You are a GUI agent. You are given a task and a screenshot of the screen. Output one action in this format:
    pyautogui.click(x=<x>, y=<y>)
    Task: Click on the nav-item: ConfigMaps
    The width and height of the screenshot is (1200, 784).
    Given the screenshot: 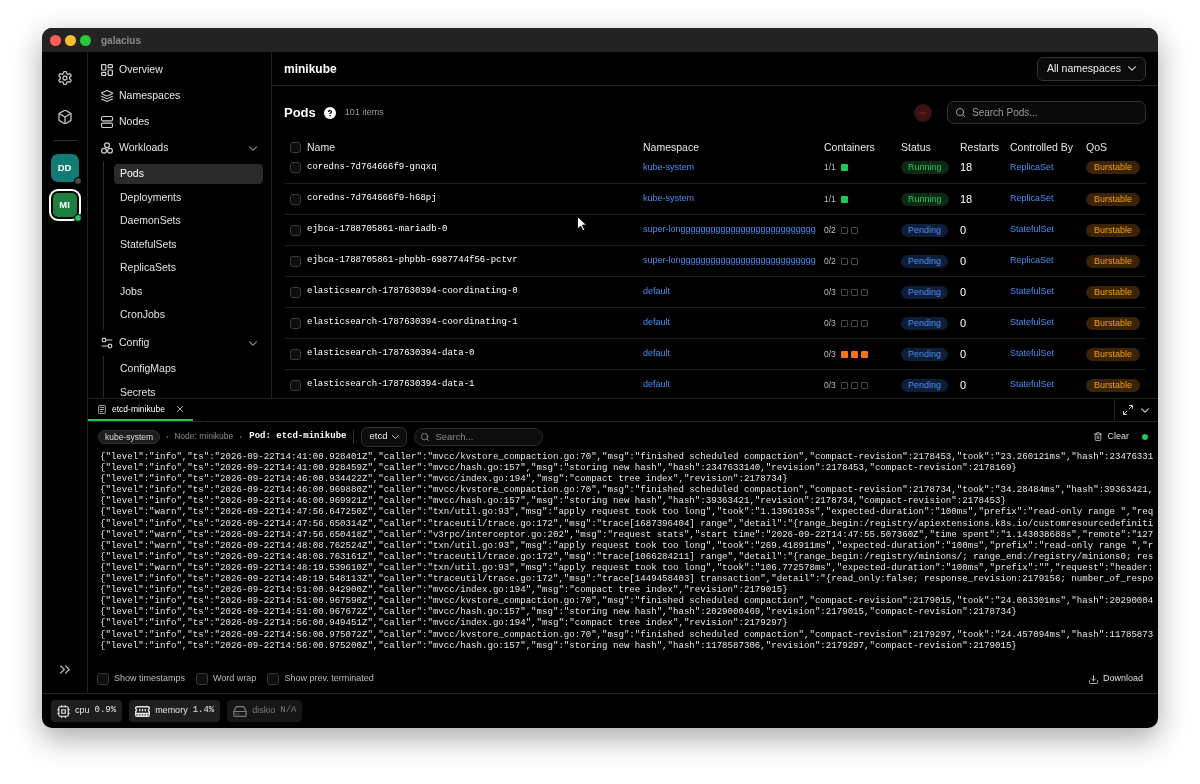 What is the action you would take?
    pyautogui.click(x=188, y=369)
    